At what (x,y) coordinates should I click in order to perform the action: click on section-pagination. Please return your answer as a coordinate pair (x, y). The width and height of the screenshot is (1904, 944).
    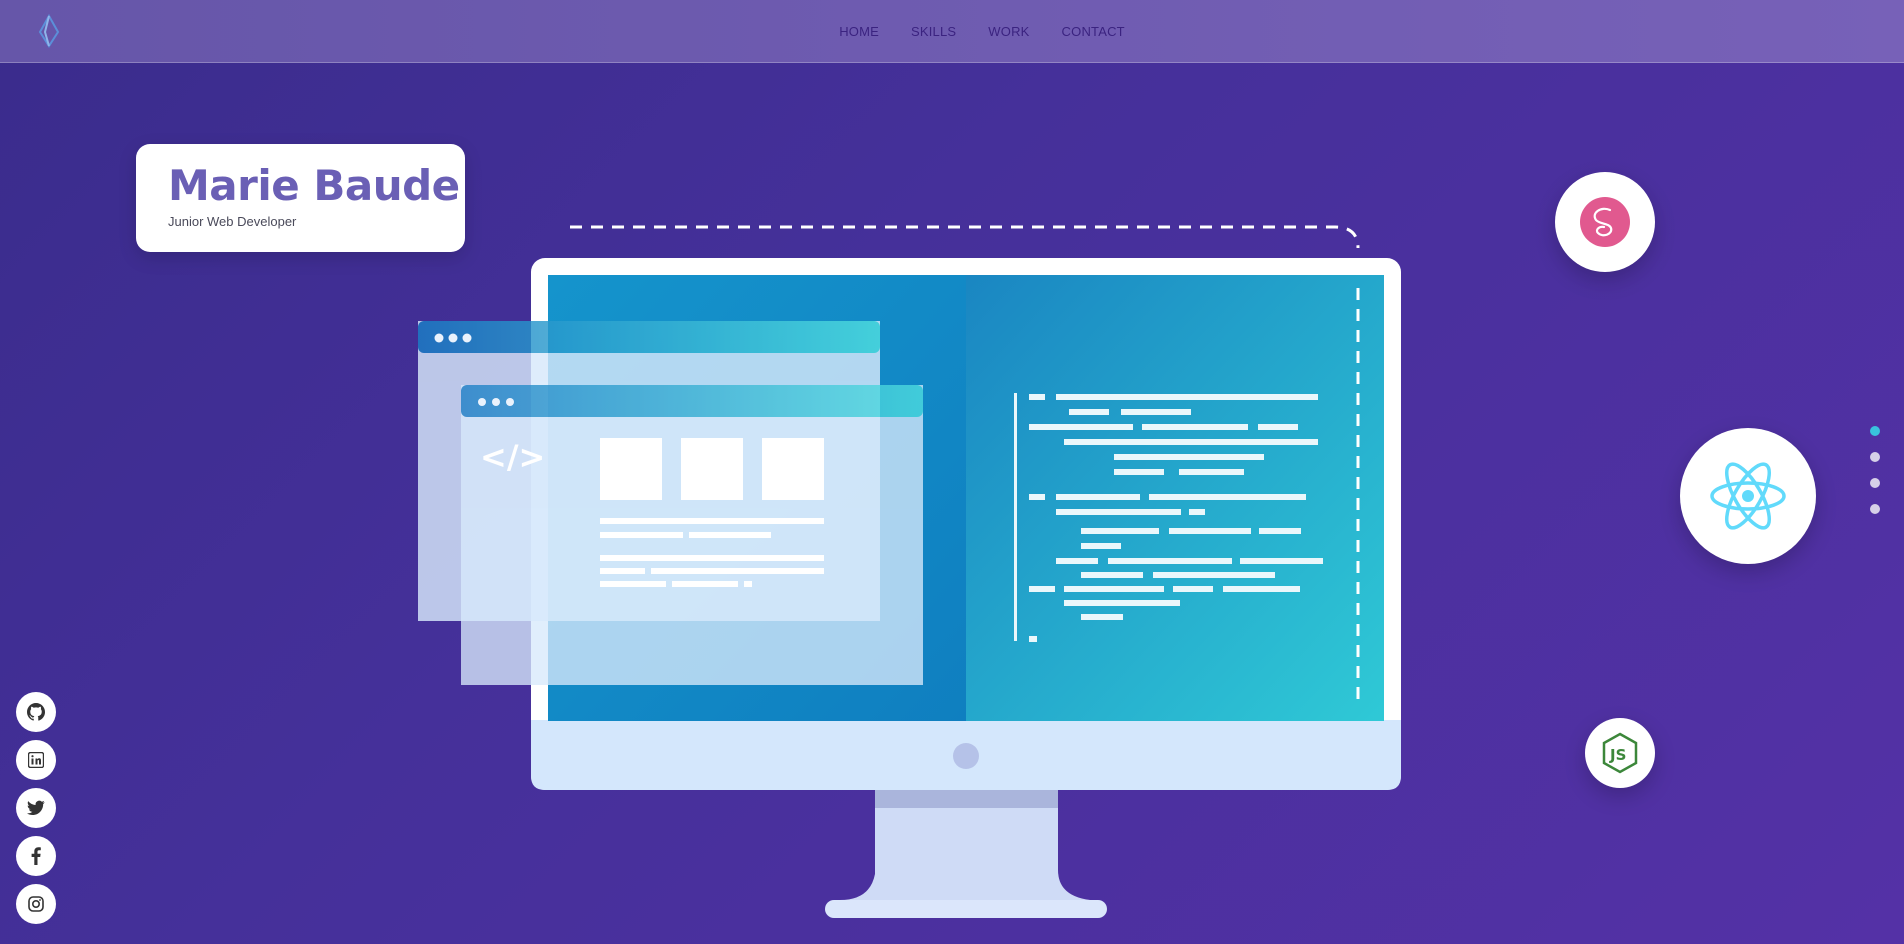
    Looking at the image, I should click on (1875, 478).